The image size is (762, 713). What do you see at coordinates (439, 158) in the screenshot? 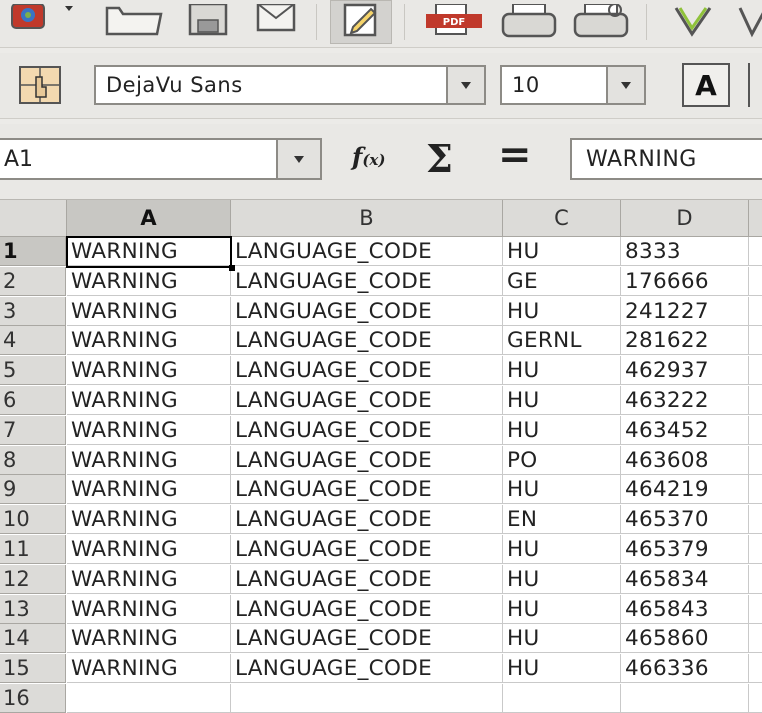
I see `sum-button: Σ` at bounding box center [439, 158].